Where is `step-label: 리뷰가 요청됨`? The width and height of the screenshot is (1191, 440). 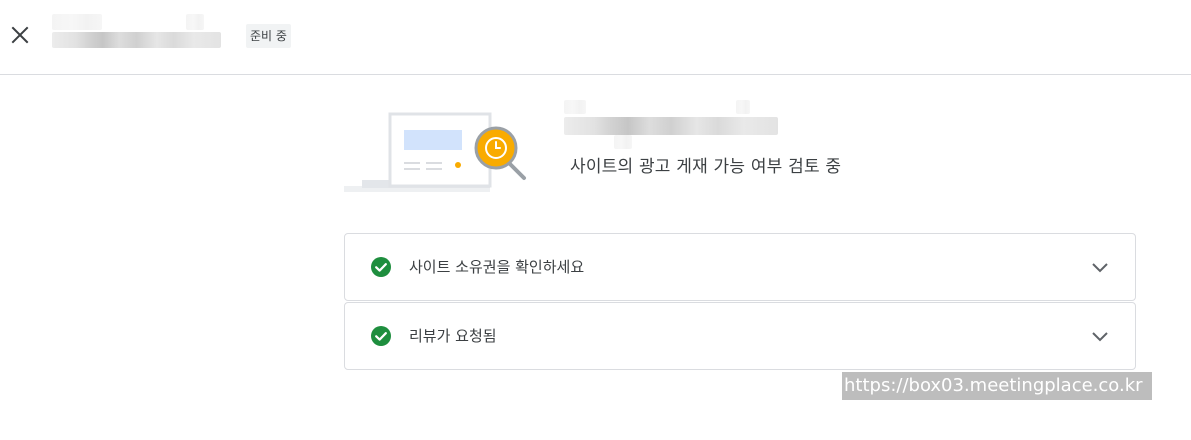
step-label: 리뷰가 요청됨 is located at coordinates (453, 336).